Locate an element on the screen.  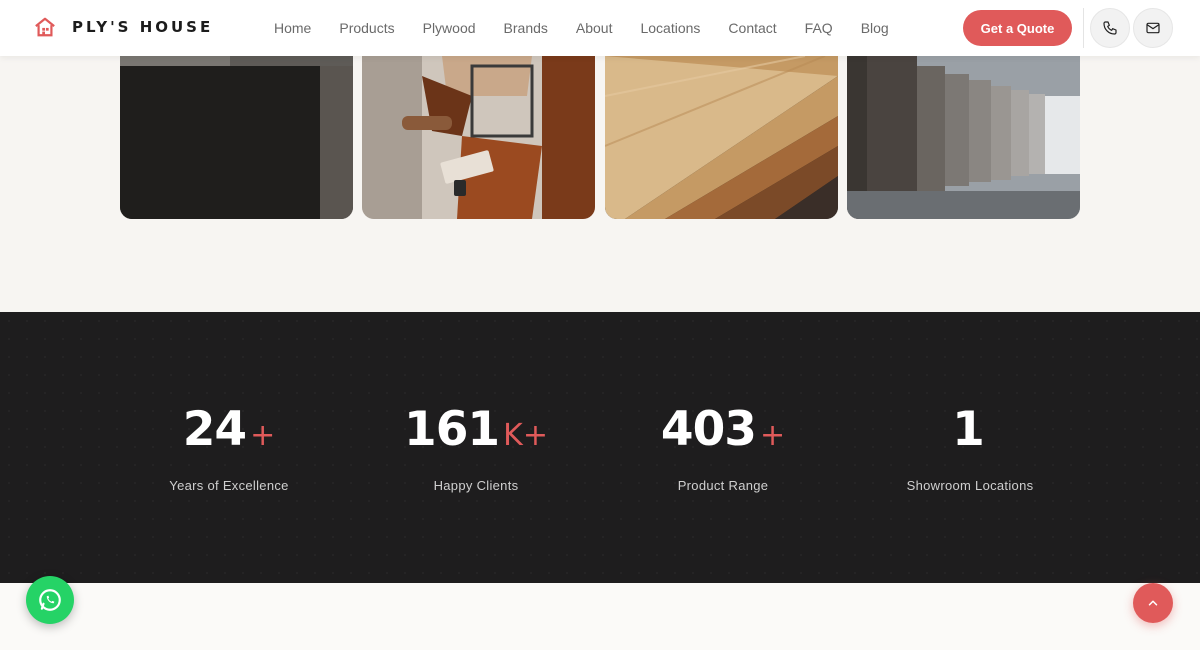
stat-number: 24 is located at coordinates (214, 429).